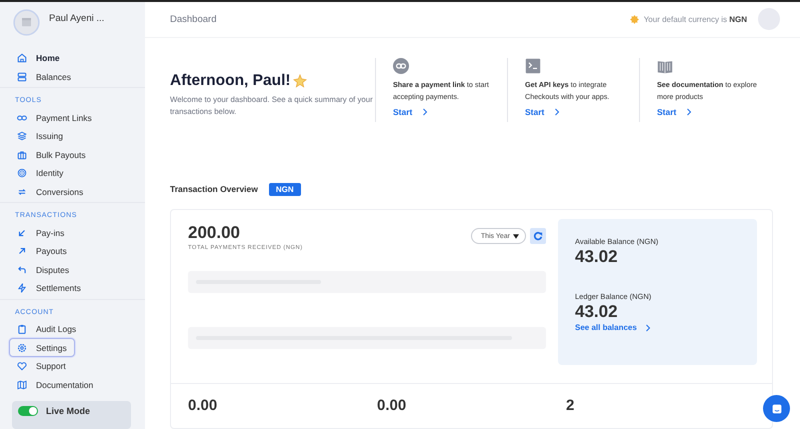  What do you see at coordinates (22, 347) in the screenshot?
I see `settings-icon` at bounding box center [22, 347].